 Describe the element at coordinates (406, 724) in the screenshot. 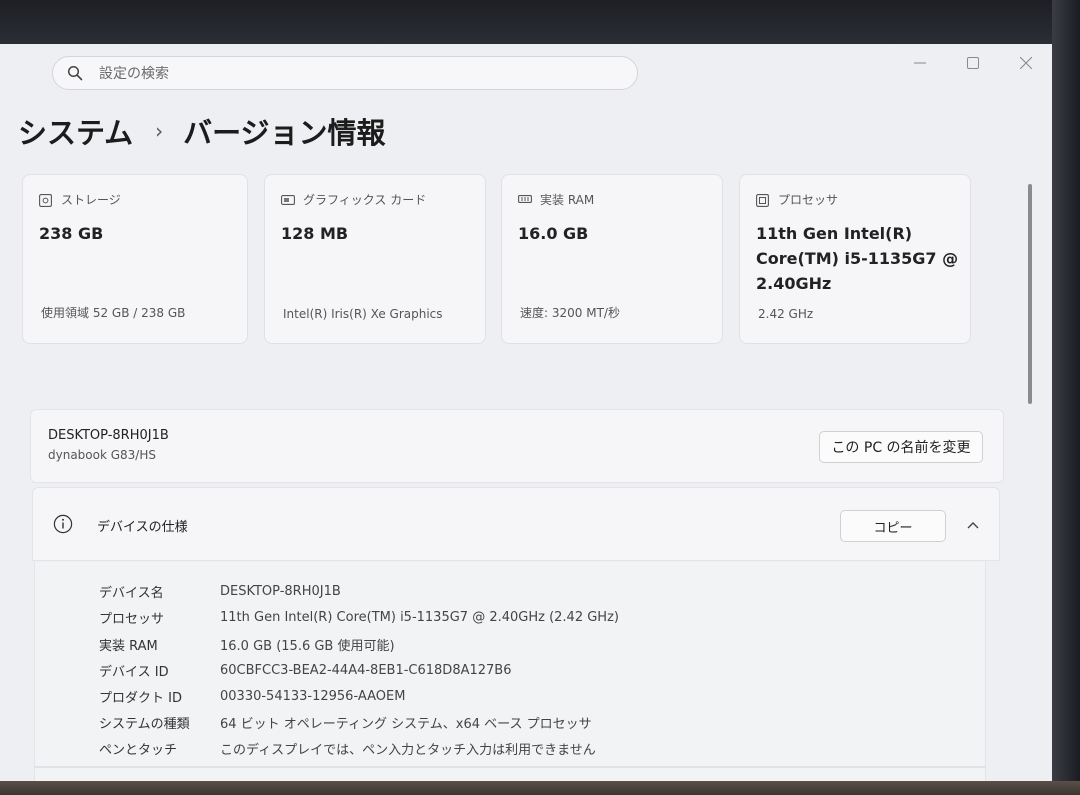

I see `spec-value: 64 ビット オペレーティング システム、x64 ベース プロセッサ` at that location.